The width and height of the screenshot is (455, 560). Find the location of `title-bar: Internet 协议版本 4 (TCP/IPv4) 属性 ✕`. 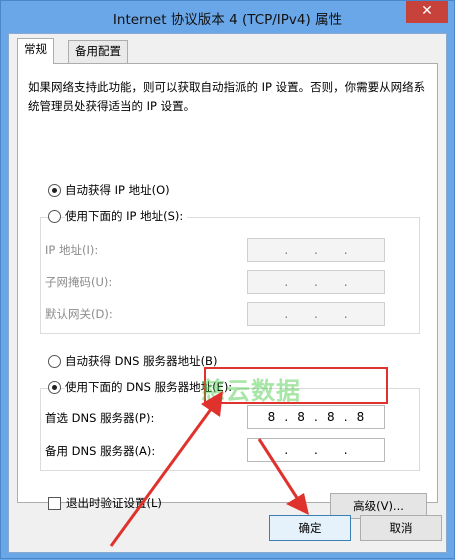

title-bar: Internet 协议版本 4 (TCP/IPv4) 属性 ✕ is located at coordinates (227, 17).